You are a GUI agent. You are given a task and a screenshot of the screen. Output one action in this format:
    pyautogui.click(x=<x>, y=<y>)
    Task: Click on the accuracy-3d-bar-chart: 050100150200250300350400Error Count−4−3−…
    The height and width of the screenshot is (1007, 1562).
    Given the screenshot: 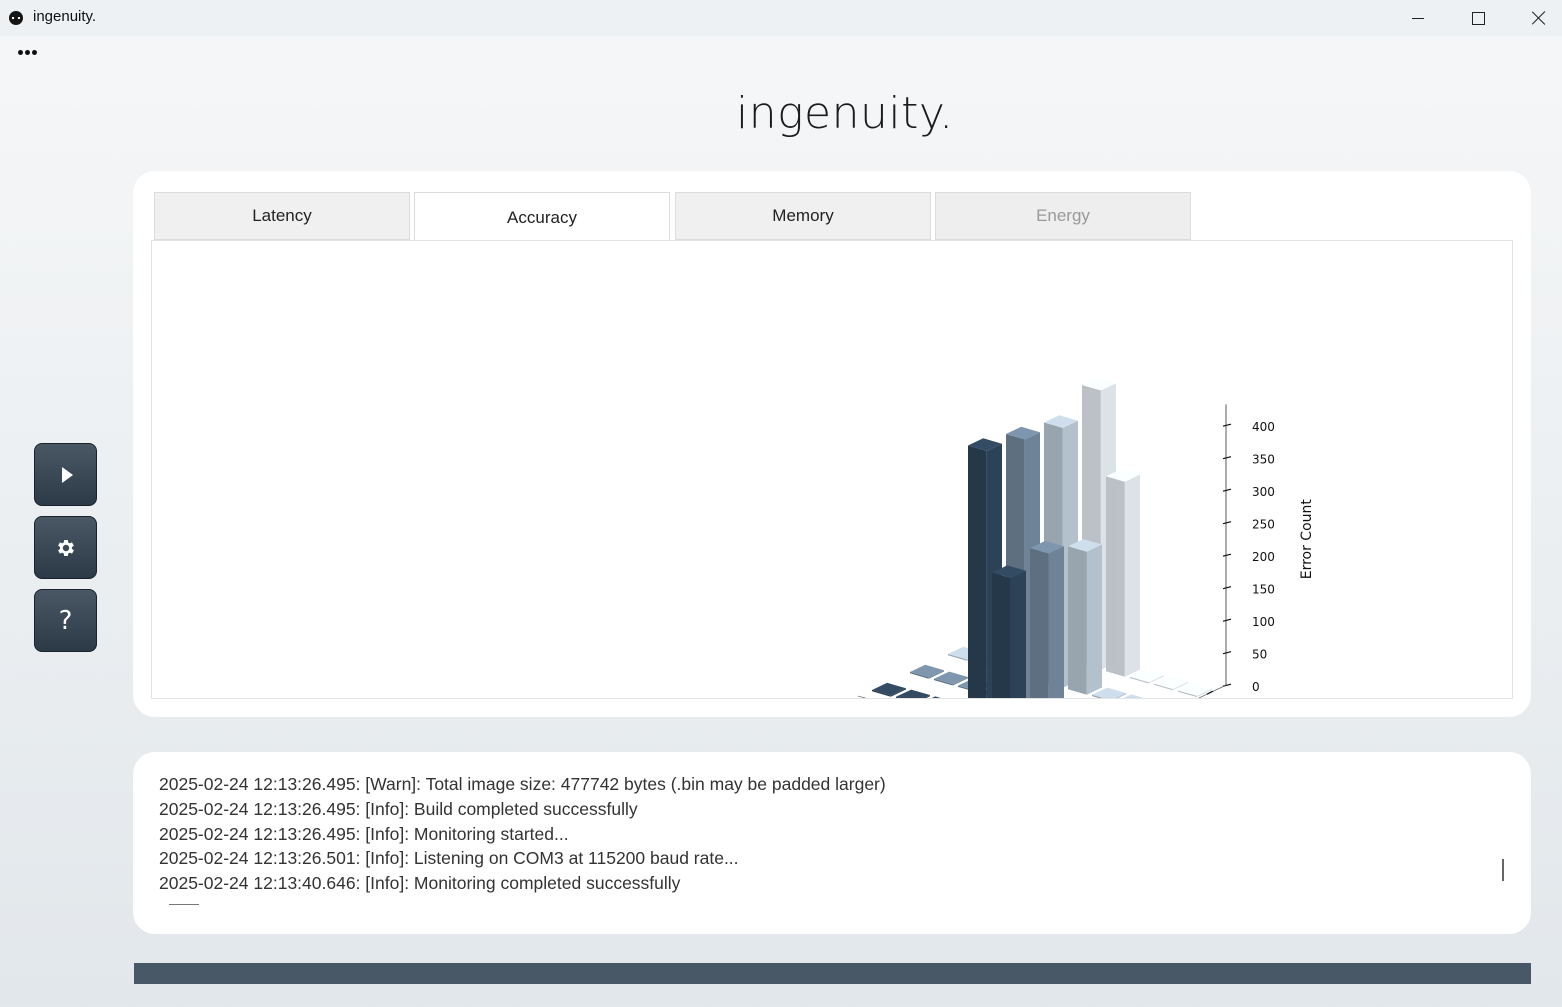 What is the action you would take?
    pyautogui.click(x=1086, y=537)
    